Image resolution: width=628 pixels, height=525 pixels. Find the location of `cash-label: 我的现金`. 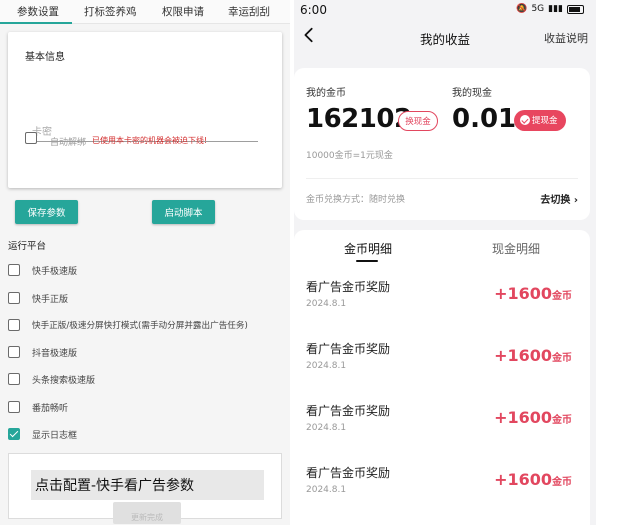

cash-label: 我的现金 is located at coordinates (472, 93).